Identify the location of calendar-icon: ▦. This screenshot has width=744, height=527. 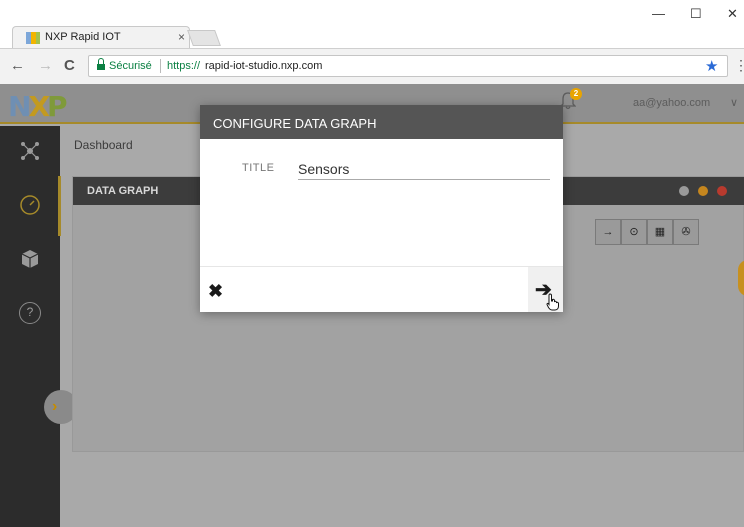
(660, 232).